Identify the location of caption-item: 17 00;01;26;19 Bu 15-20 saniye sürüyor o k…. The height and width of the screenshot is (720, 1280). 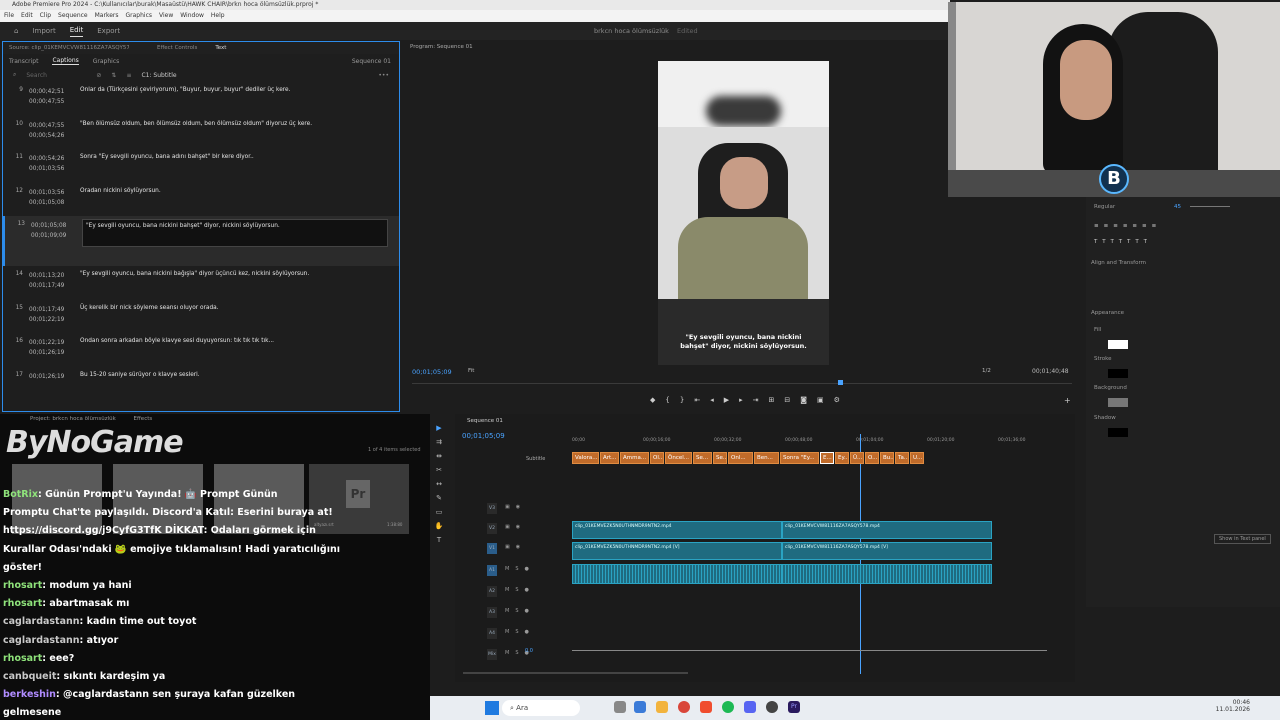
(201, 384).